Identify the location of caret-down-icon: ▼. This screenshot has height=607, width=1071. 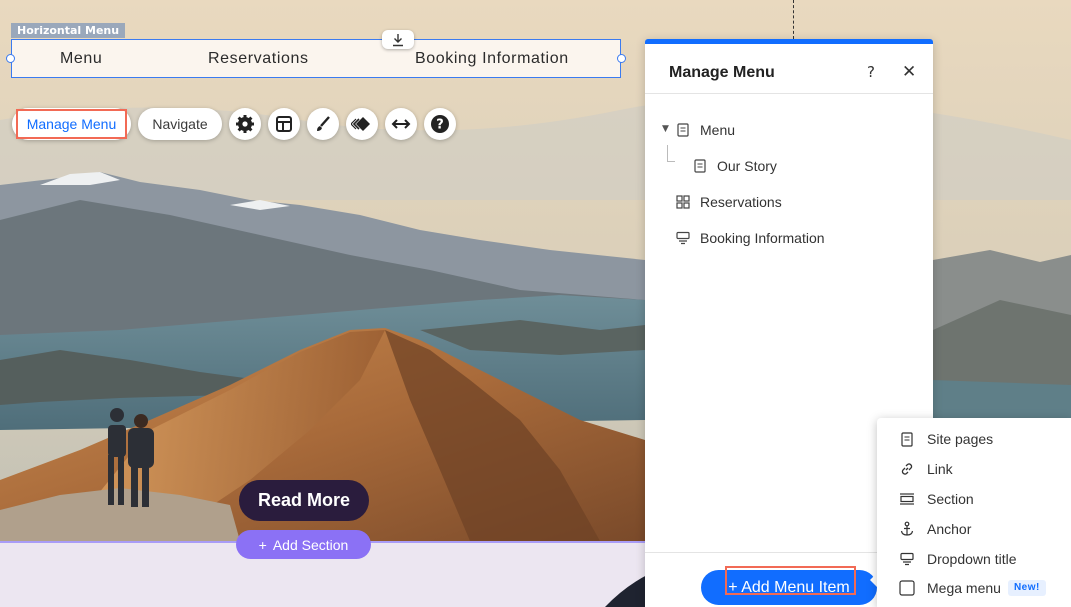
(665, 129).